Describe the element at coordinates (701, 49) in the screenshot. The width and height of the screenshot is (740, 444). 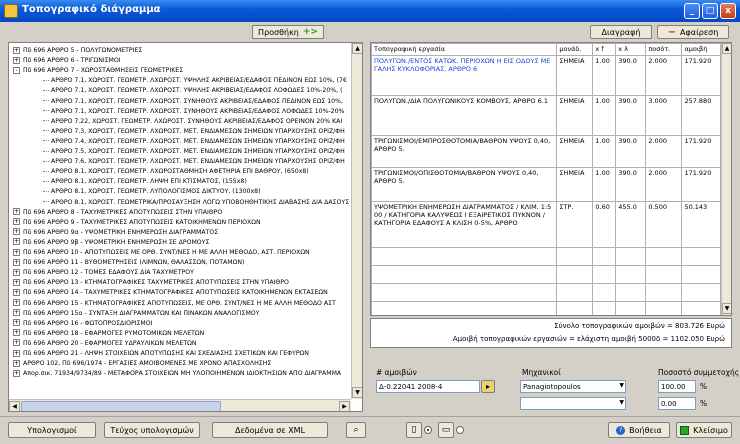
I see `col-fee: αμοιβή` at that location.